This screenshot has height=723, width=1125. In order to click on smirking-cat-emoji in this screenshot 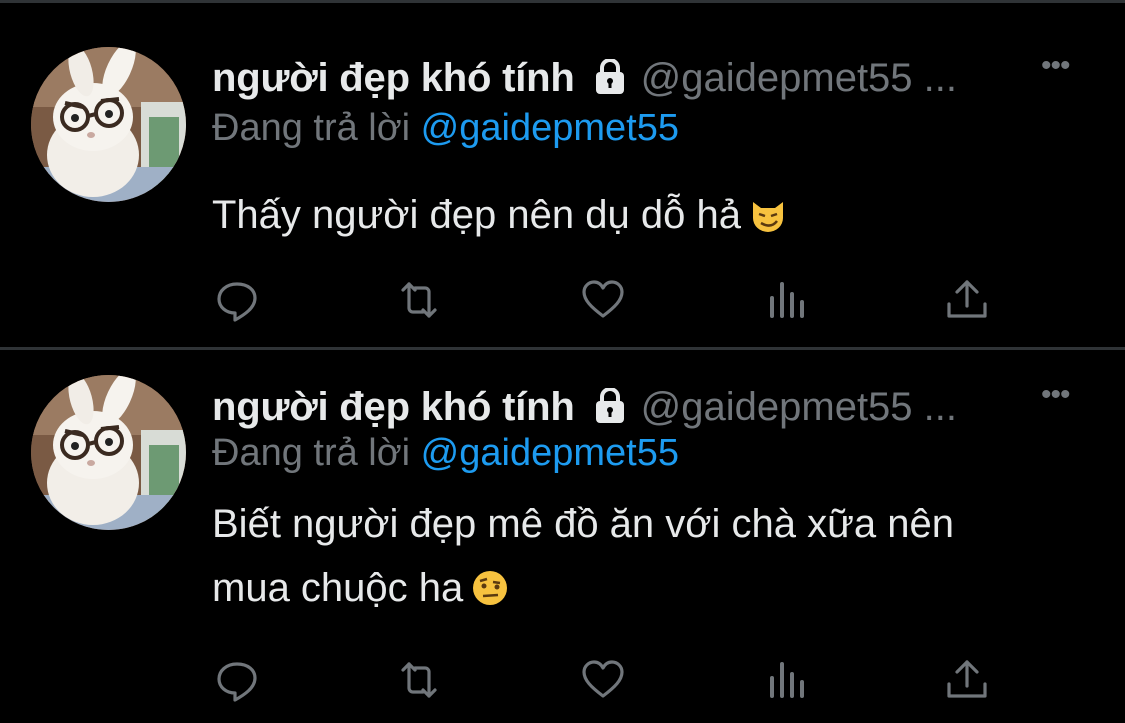, I will do `click(768, 221)`.